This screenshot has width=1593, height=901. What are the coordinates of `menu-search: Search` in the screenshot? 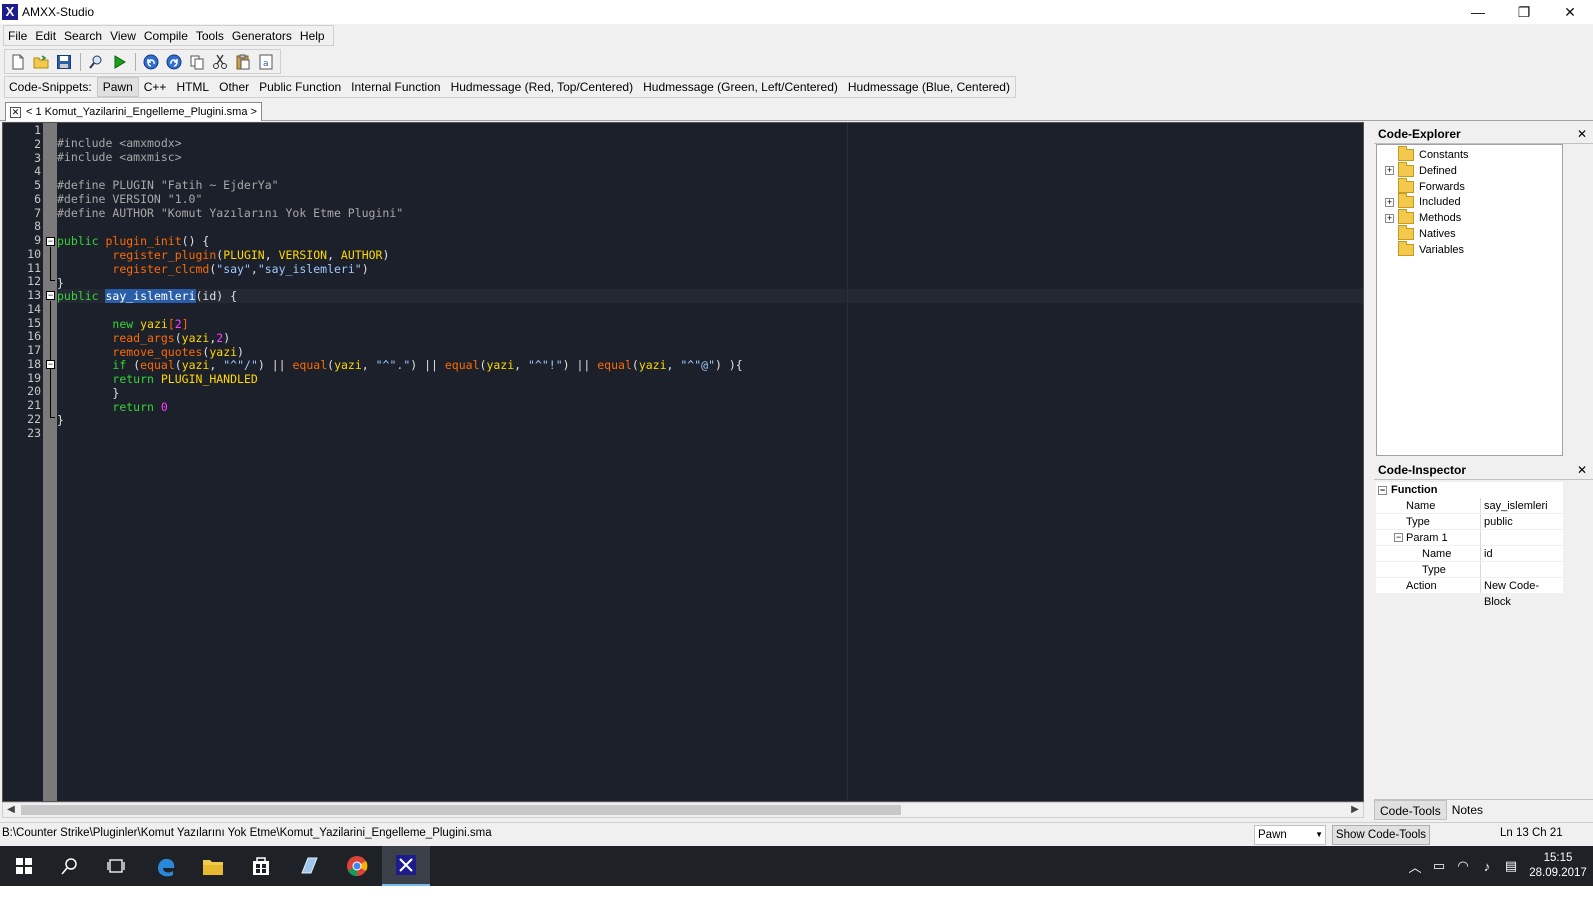 It's located at (83, 36).